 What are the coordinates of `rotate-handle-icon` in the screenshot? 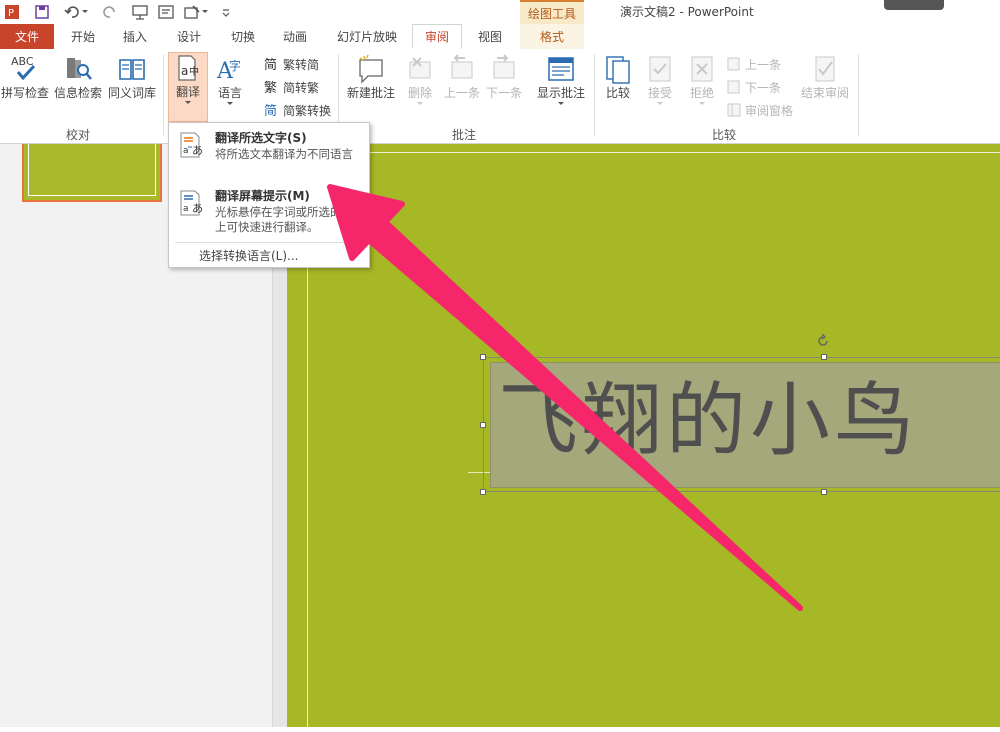 It's located at (823, 341).